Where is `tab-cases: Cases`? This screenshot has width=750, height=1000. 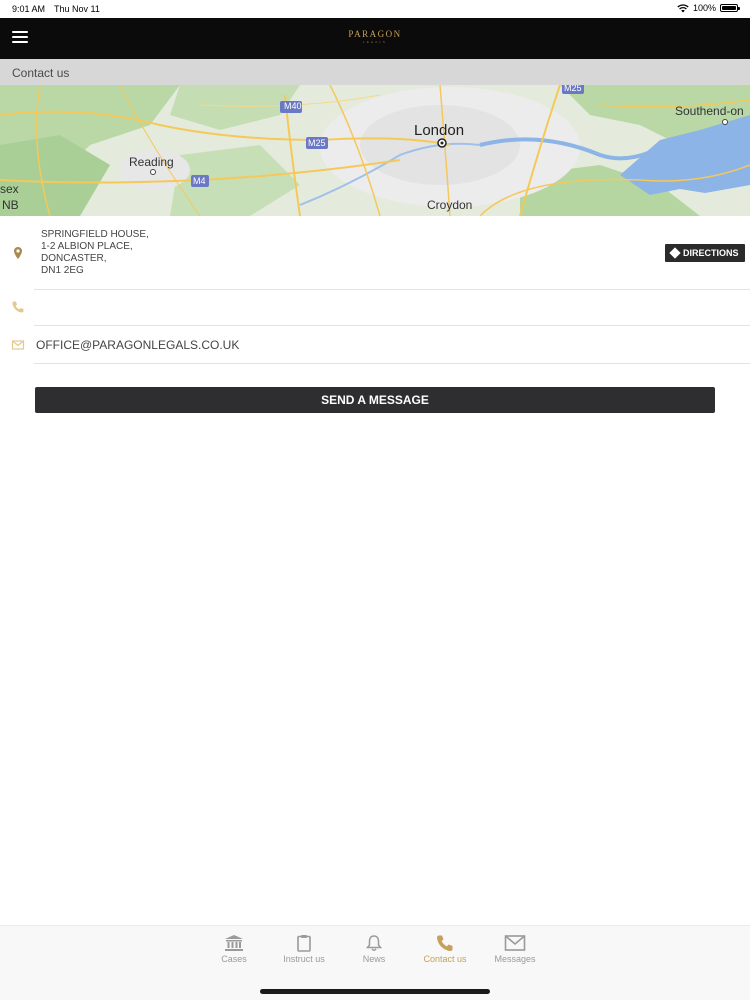 tab-cases: Cases is located at coordinates (234, 949).